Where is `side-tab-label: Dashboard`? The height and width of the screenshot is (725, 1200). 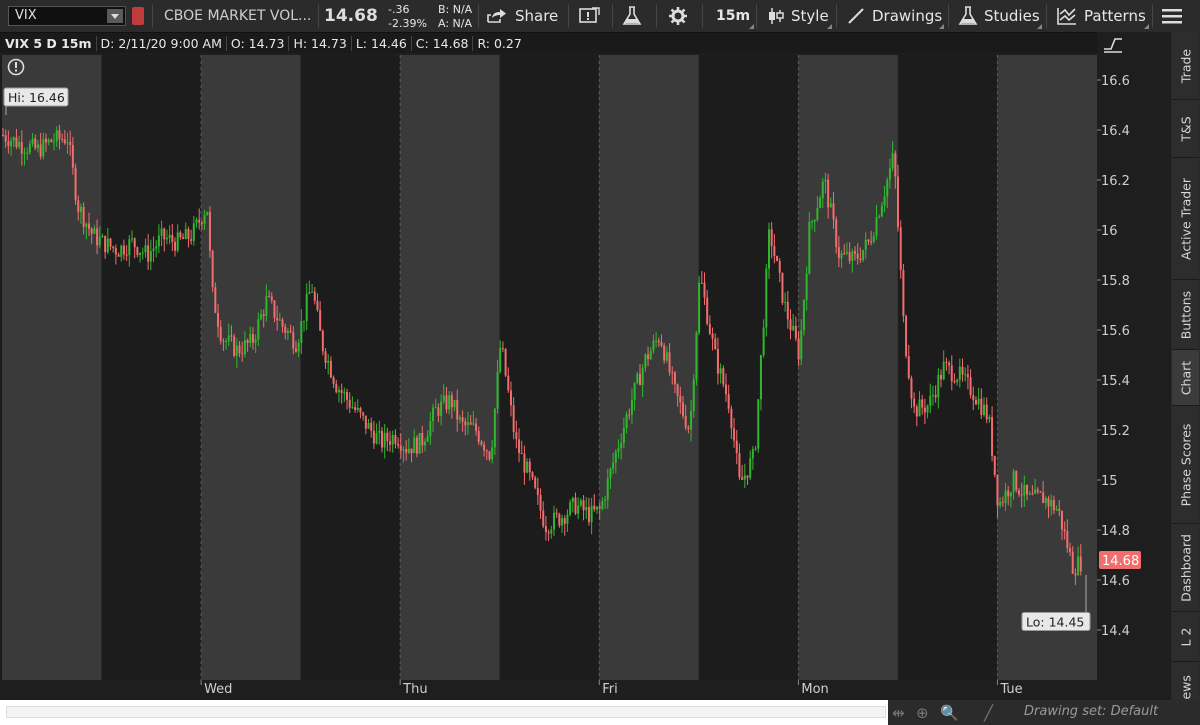 side-tab-label: Dashboard is located at coordinates (1185, 567).